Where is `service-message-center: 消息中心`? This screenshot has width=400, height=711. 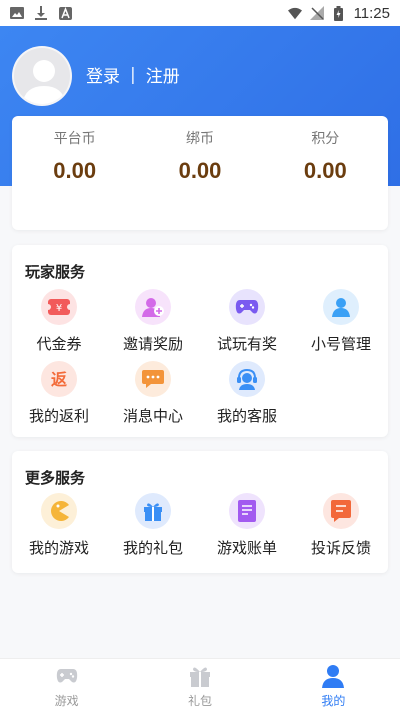 service-message-center: 消息中心 is located at coordinates (153, 397).